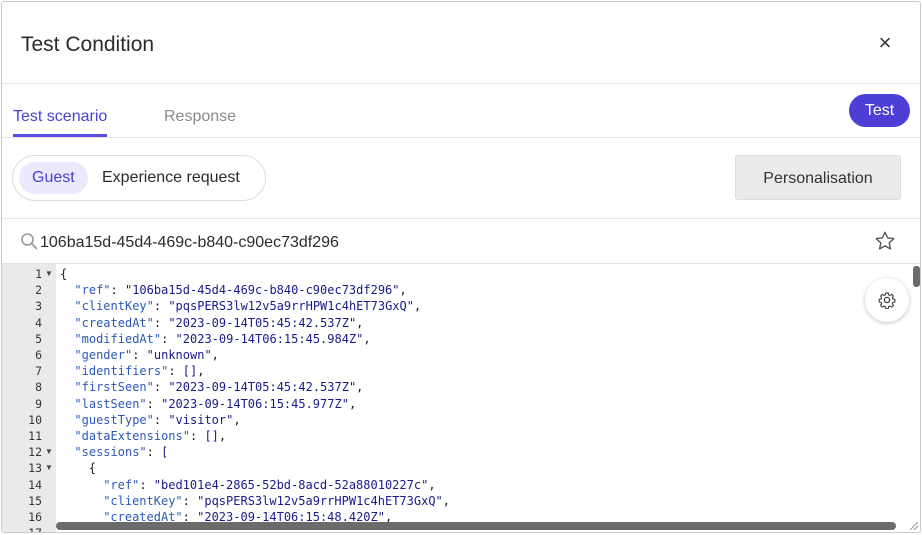  I want to click on code-line: "sessions": [, so click(121, 452).